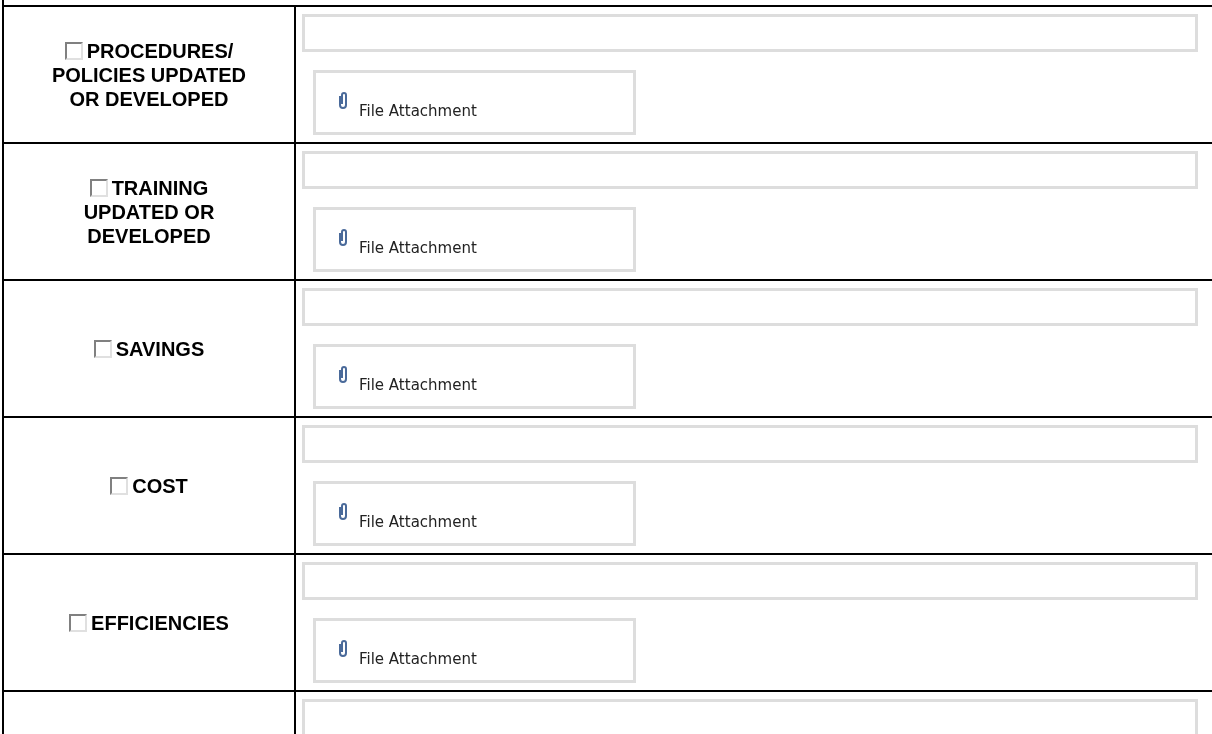  I want to click on row-label: COST, so click(160, 485).